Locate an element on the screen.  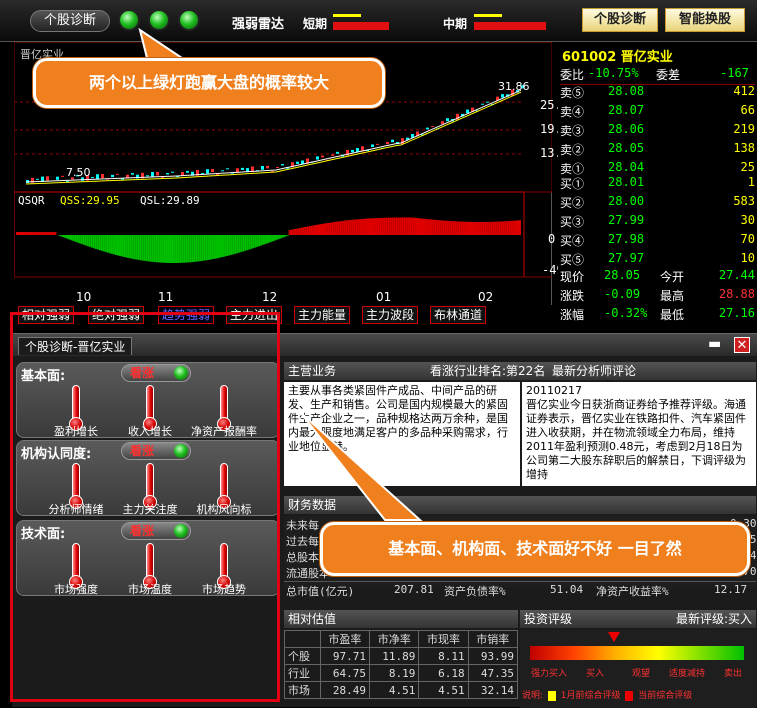
callout-pointer-bottom is located at coordinates (361, 466).